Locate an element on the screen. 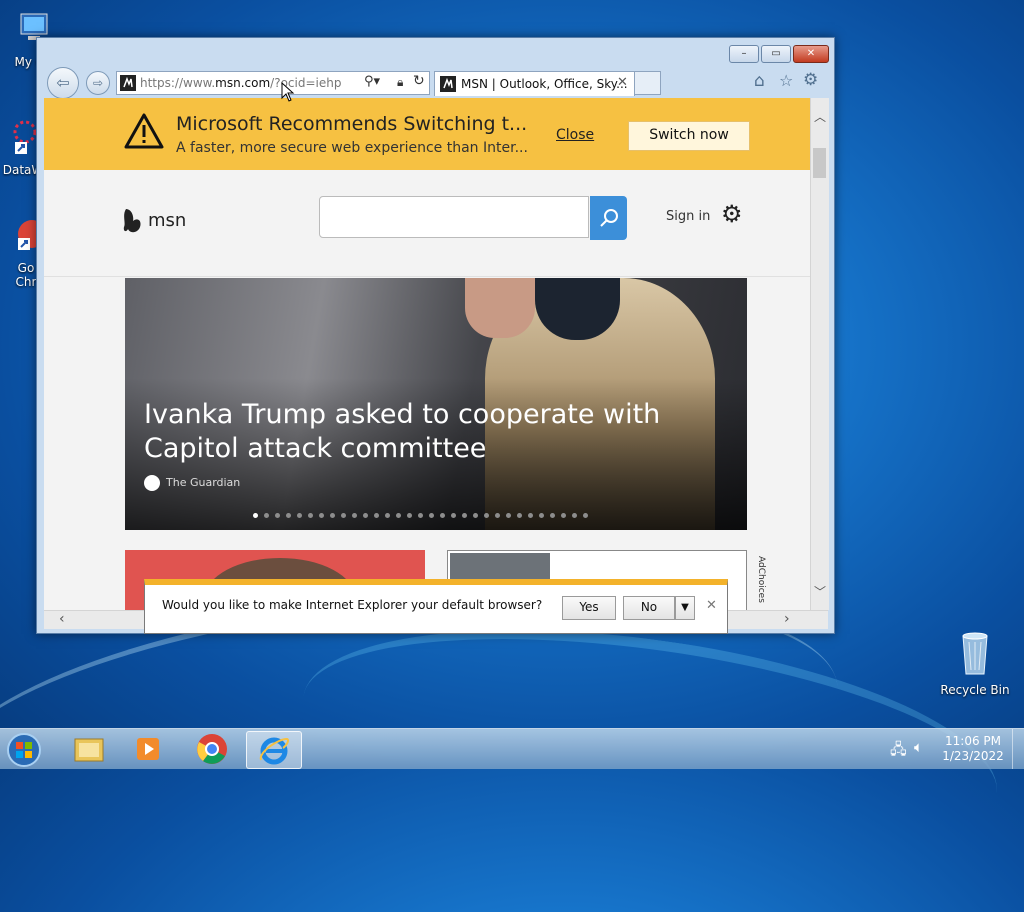 Image resolution: width=1024 pixels, height=912 pixels. media-player-icon is located at coordinates (148, 749).